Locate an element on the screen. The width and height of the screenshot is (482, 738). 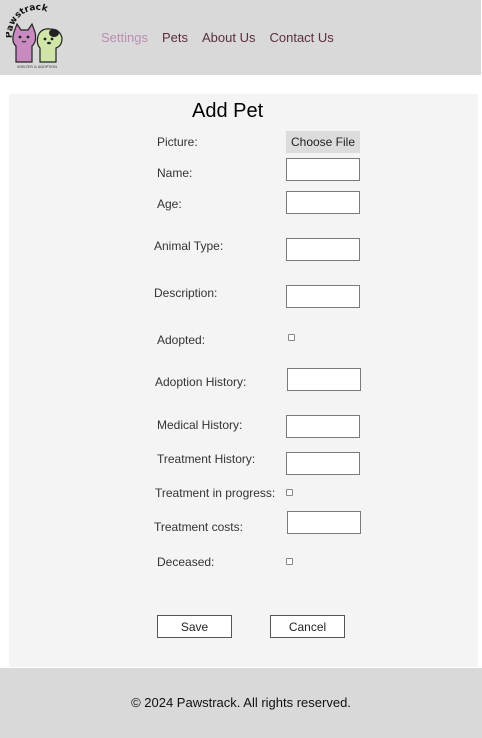
deceased-checkbox is located at coordinates (289, 561).